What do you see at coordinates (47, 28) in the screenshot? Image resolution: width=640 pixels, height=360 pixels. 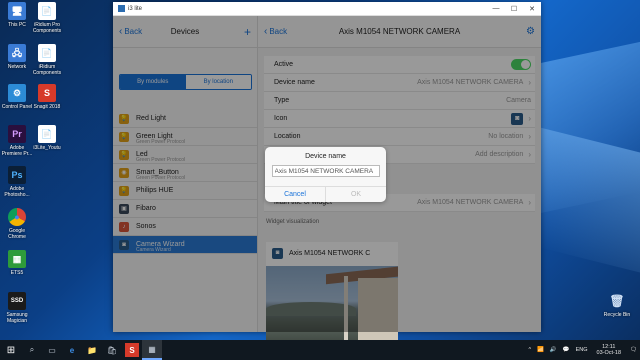 I see `desktop-icon-label: iRidium Pro Components` at bounding box center [47, 28].